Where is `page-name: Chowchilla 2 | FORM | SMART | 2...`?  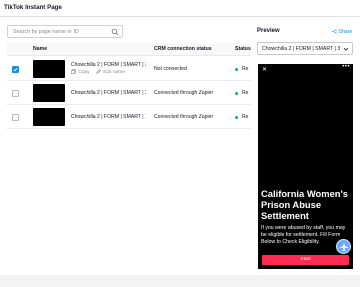 page-name: Chowchilla 2 | FORM | SMART | 2... is located at coordinates (108, 93).